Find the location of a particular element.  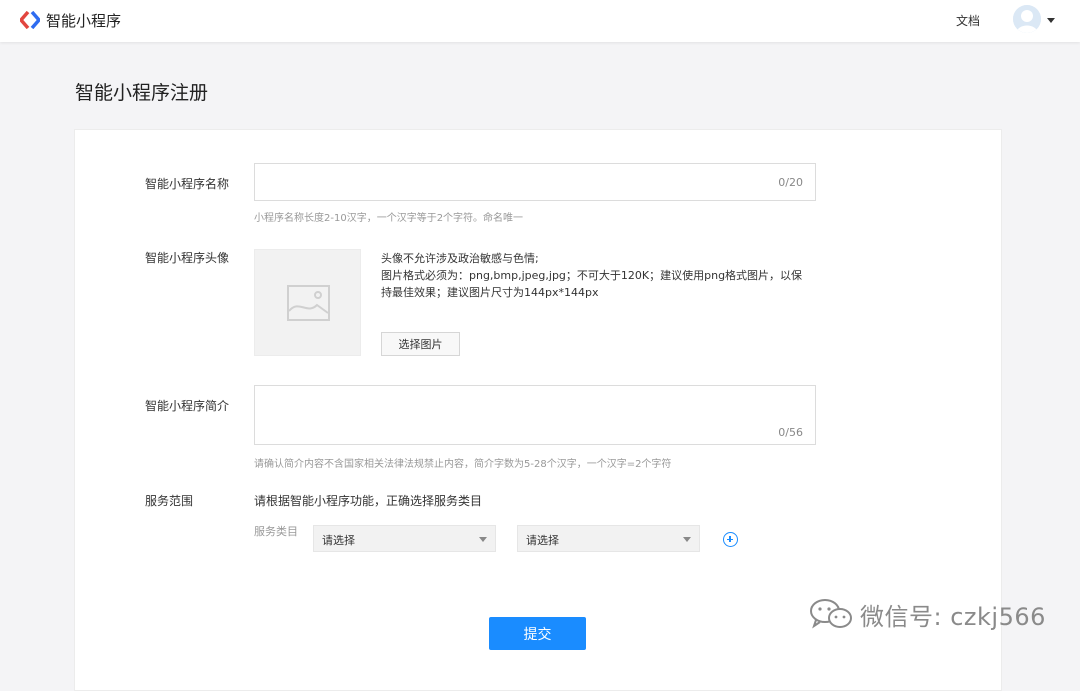

name-label: 智能小程序名称 is located at coordinates (187, 184).